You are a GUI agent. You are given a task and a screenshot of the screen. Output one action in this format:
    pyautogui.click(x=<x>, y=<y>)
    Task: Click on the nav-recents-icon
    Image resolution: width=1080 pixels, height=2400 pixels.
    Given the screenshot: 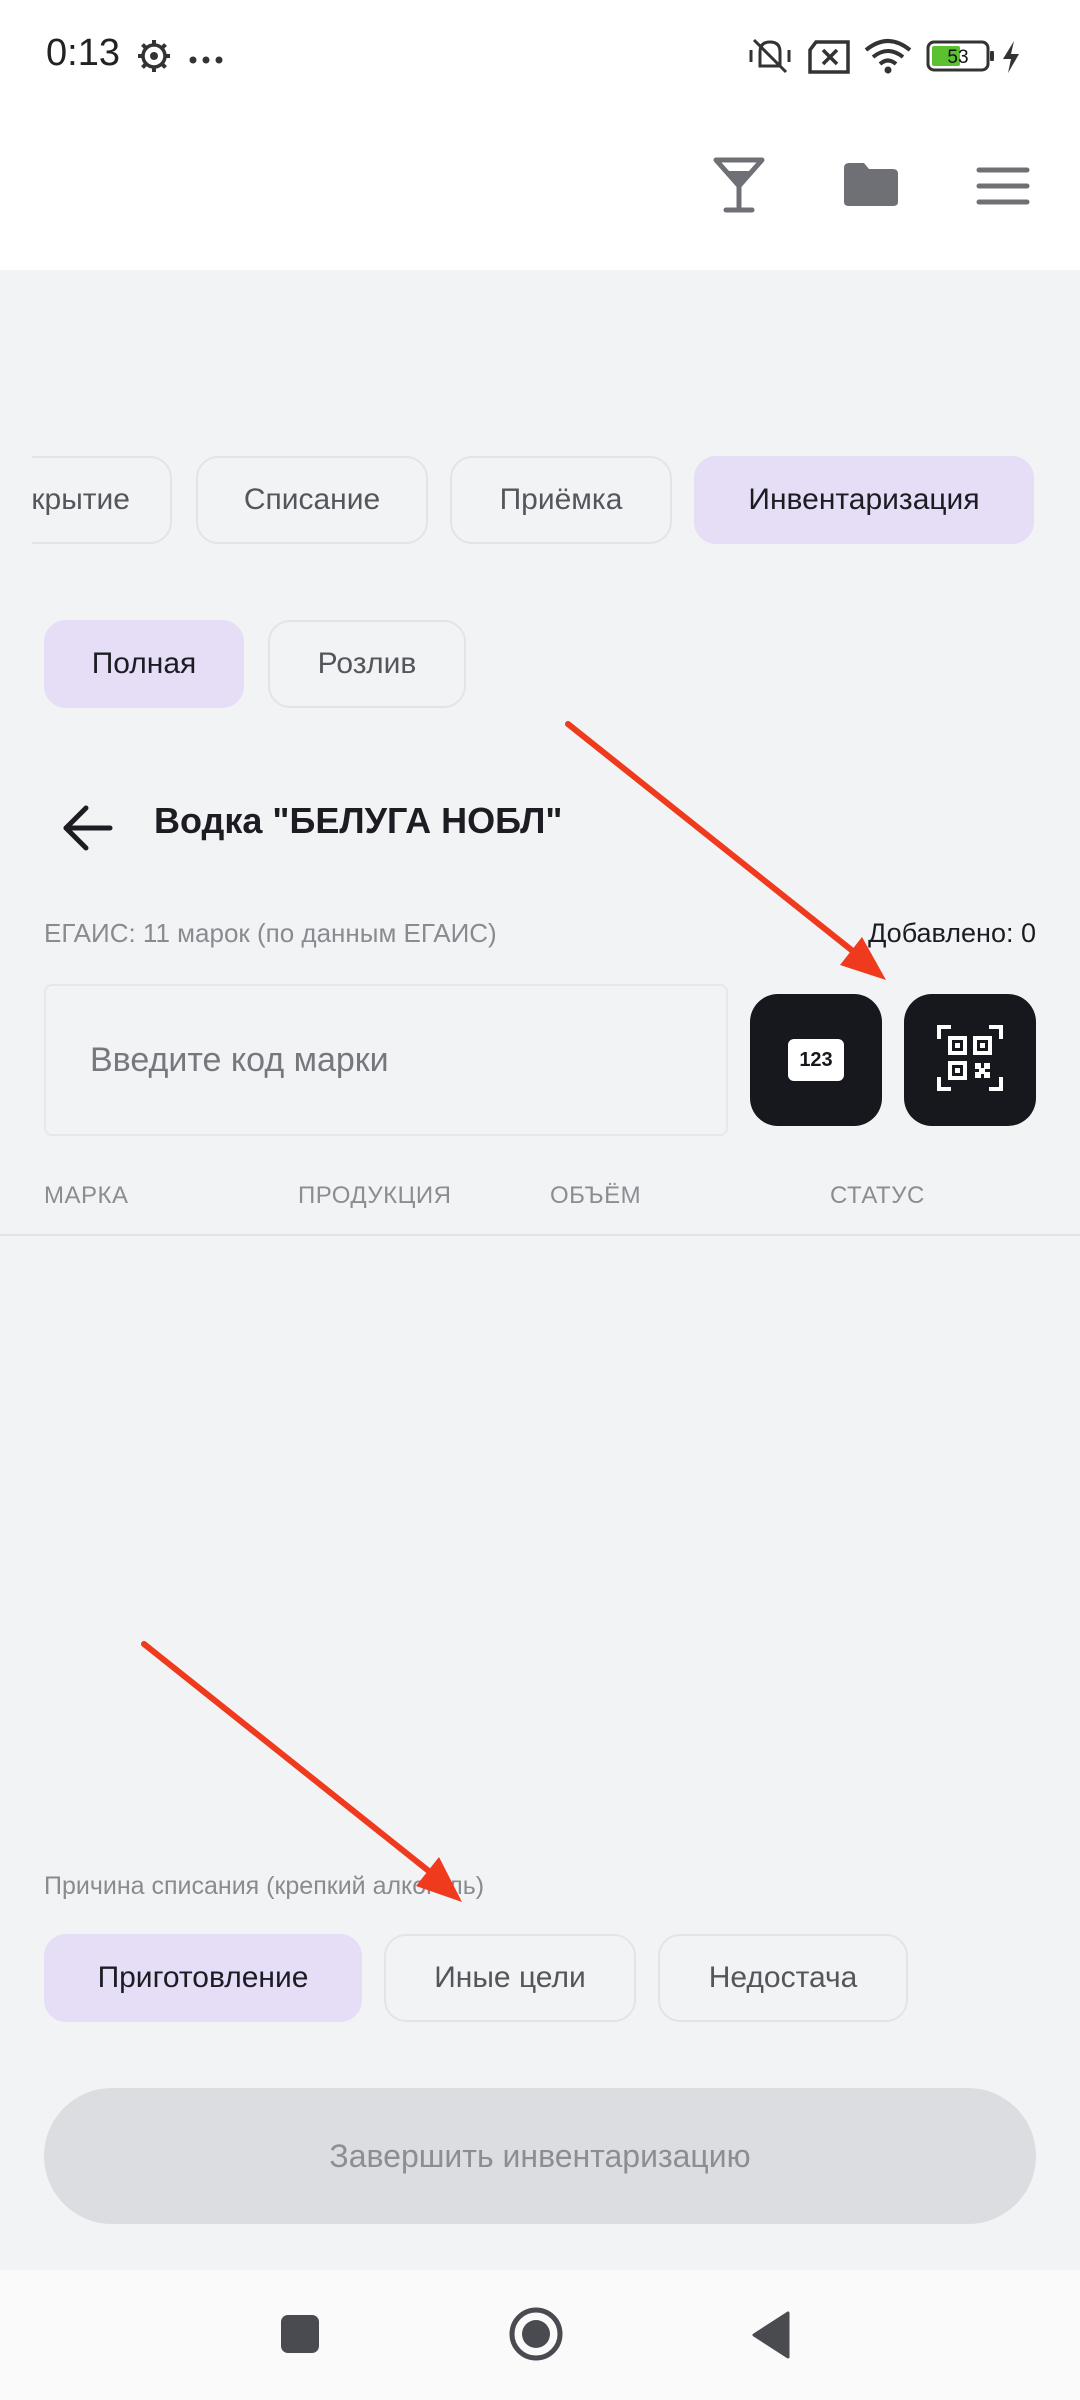 What is the action you would take?
    pyautogui.click(x=300, y=2336)
    